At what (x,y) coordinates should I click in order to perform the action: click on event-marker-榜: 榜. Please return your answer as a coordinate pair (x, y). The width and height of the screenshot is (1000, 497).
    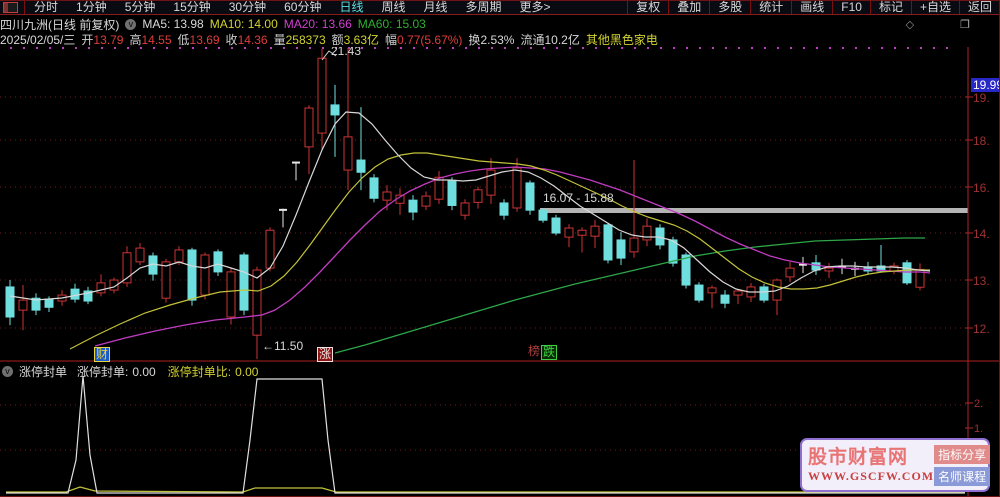
    Looking at the image, I should click on (534, 351).